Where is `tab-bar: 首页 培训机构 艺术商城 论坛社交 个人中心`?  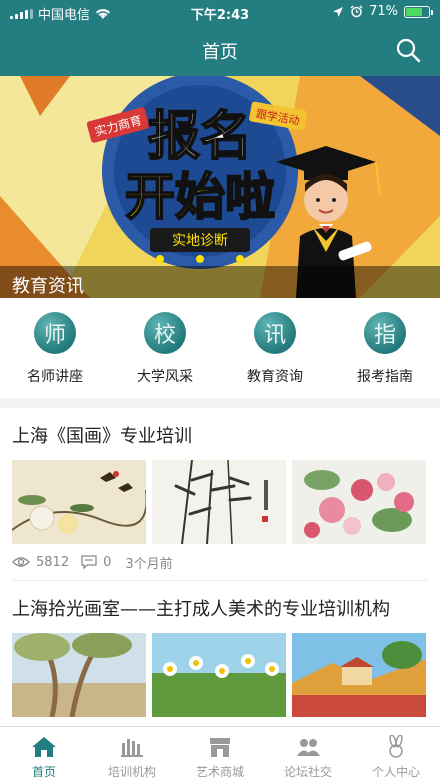
tab-bar: 首页 培训机构 艺术商城 论坛社交 个人中心 is located at coordinates (220, 754).